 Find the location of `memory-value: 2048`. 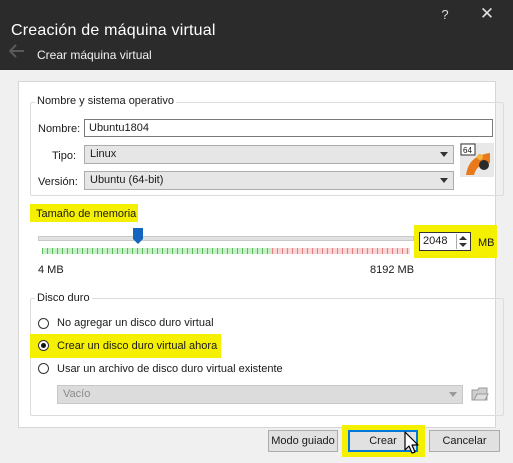

memory-value: 2048 is located at coordinates (435, 241).